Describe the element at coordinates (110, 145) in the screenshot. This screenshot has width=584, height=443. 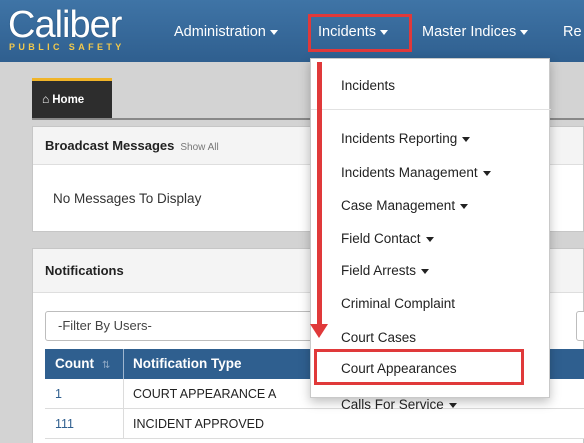
I see `broadcast-title-text: Broadcast Messages` at that location.